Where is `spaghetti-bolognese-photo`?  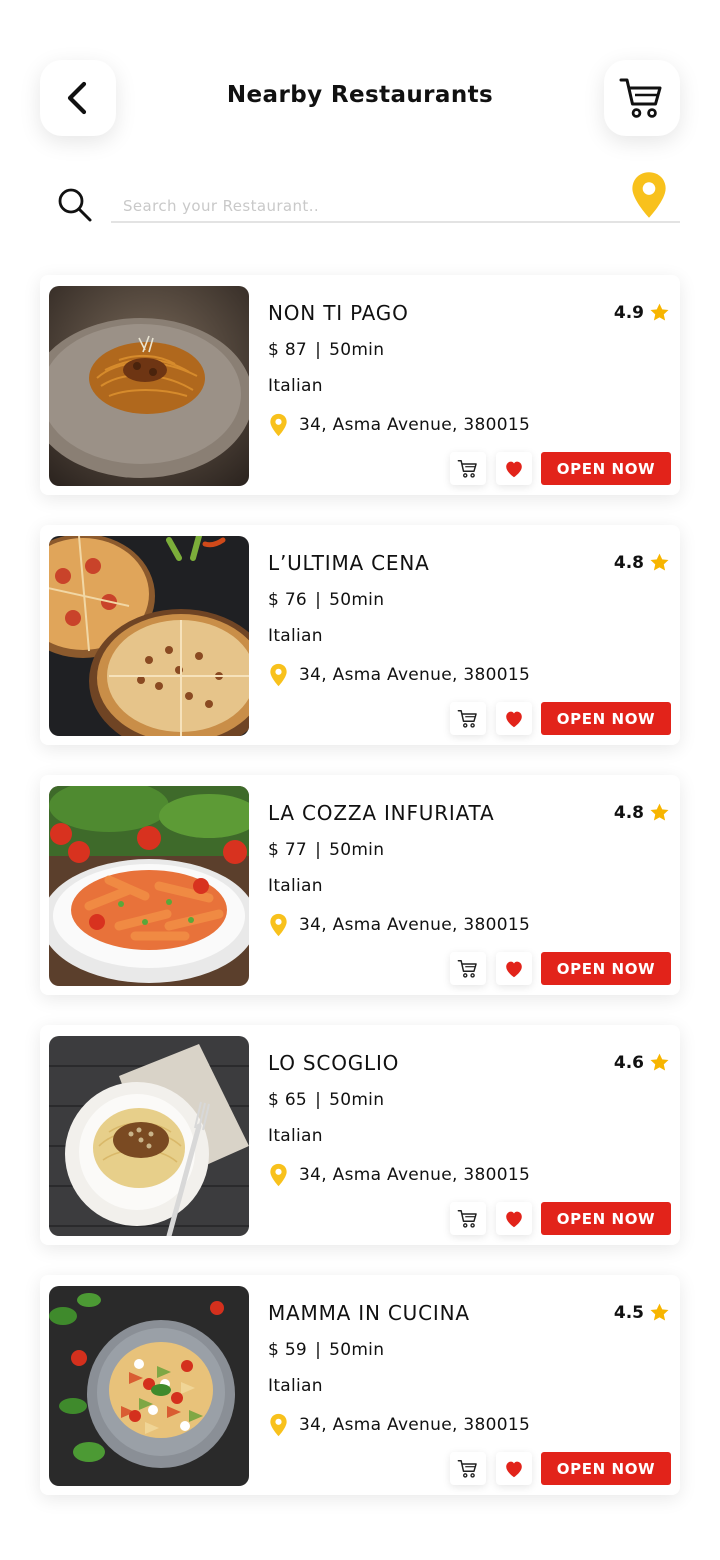 spaghetti-bolognese-photo is located at coordinates (149, 386).